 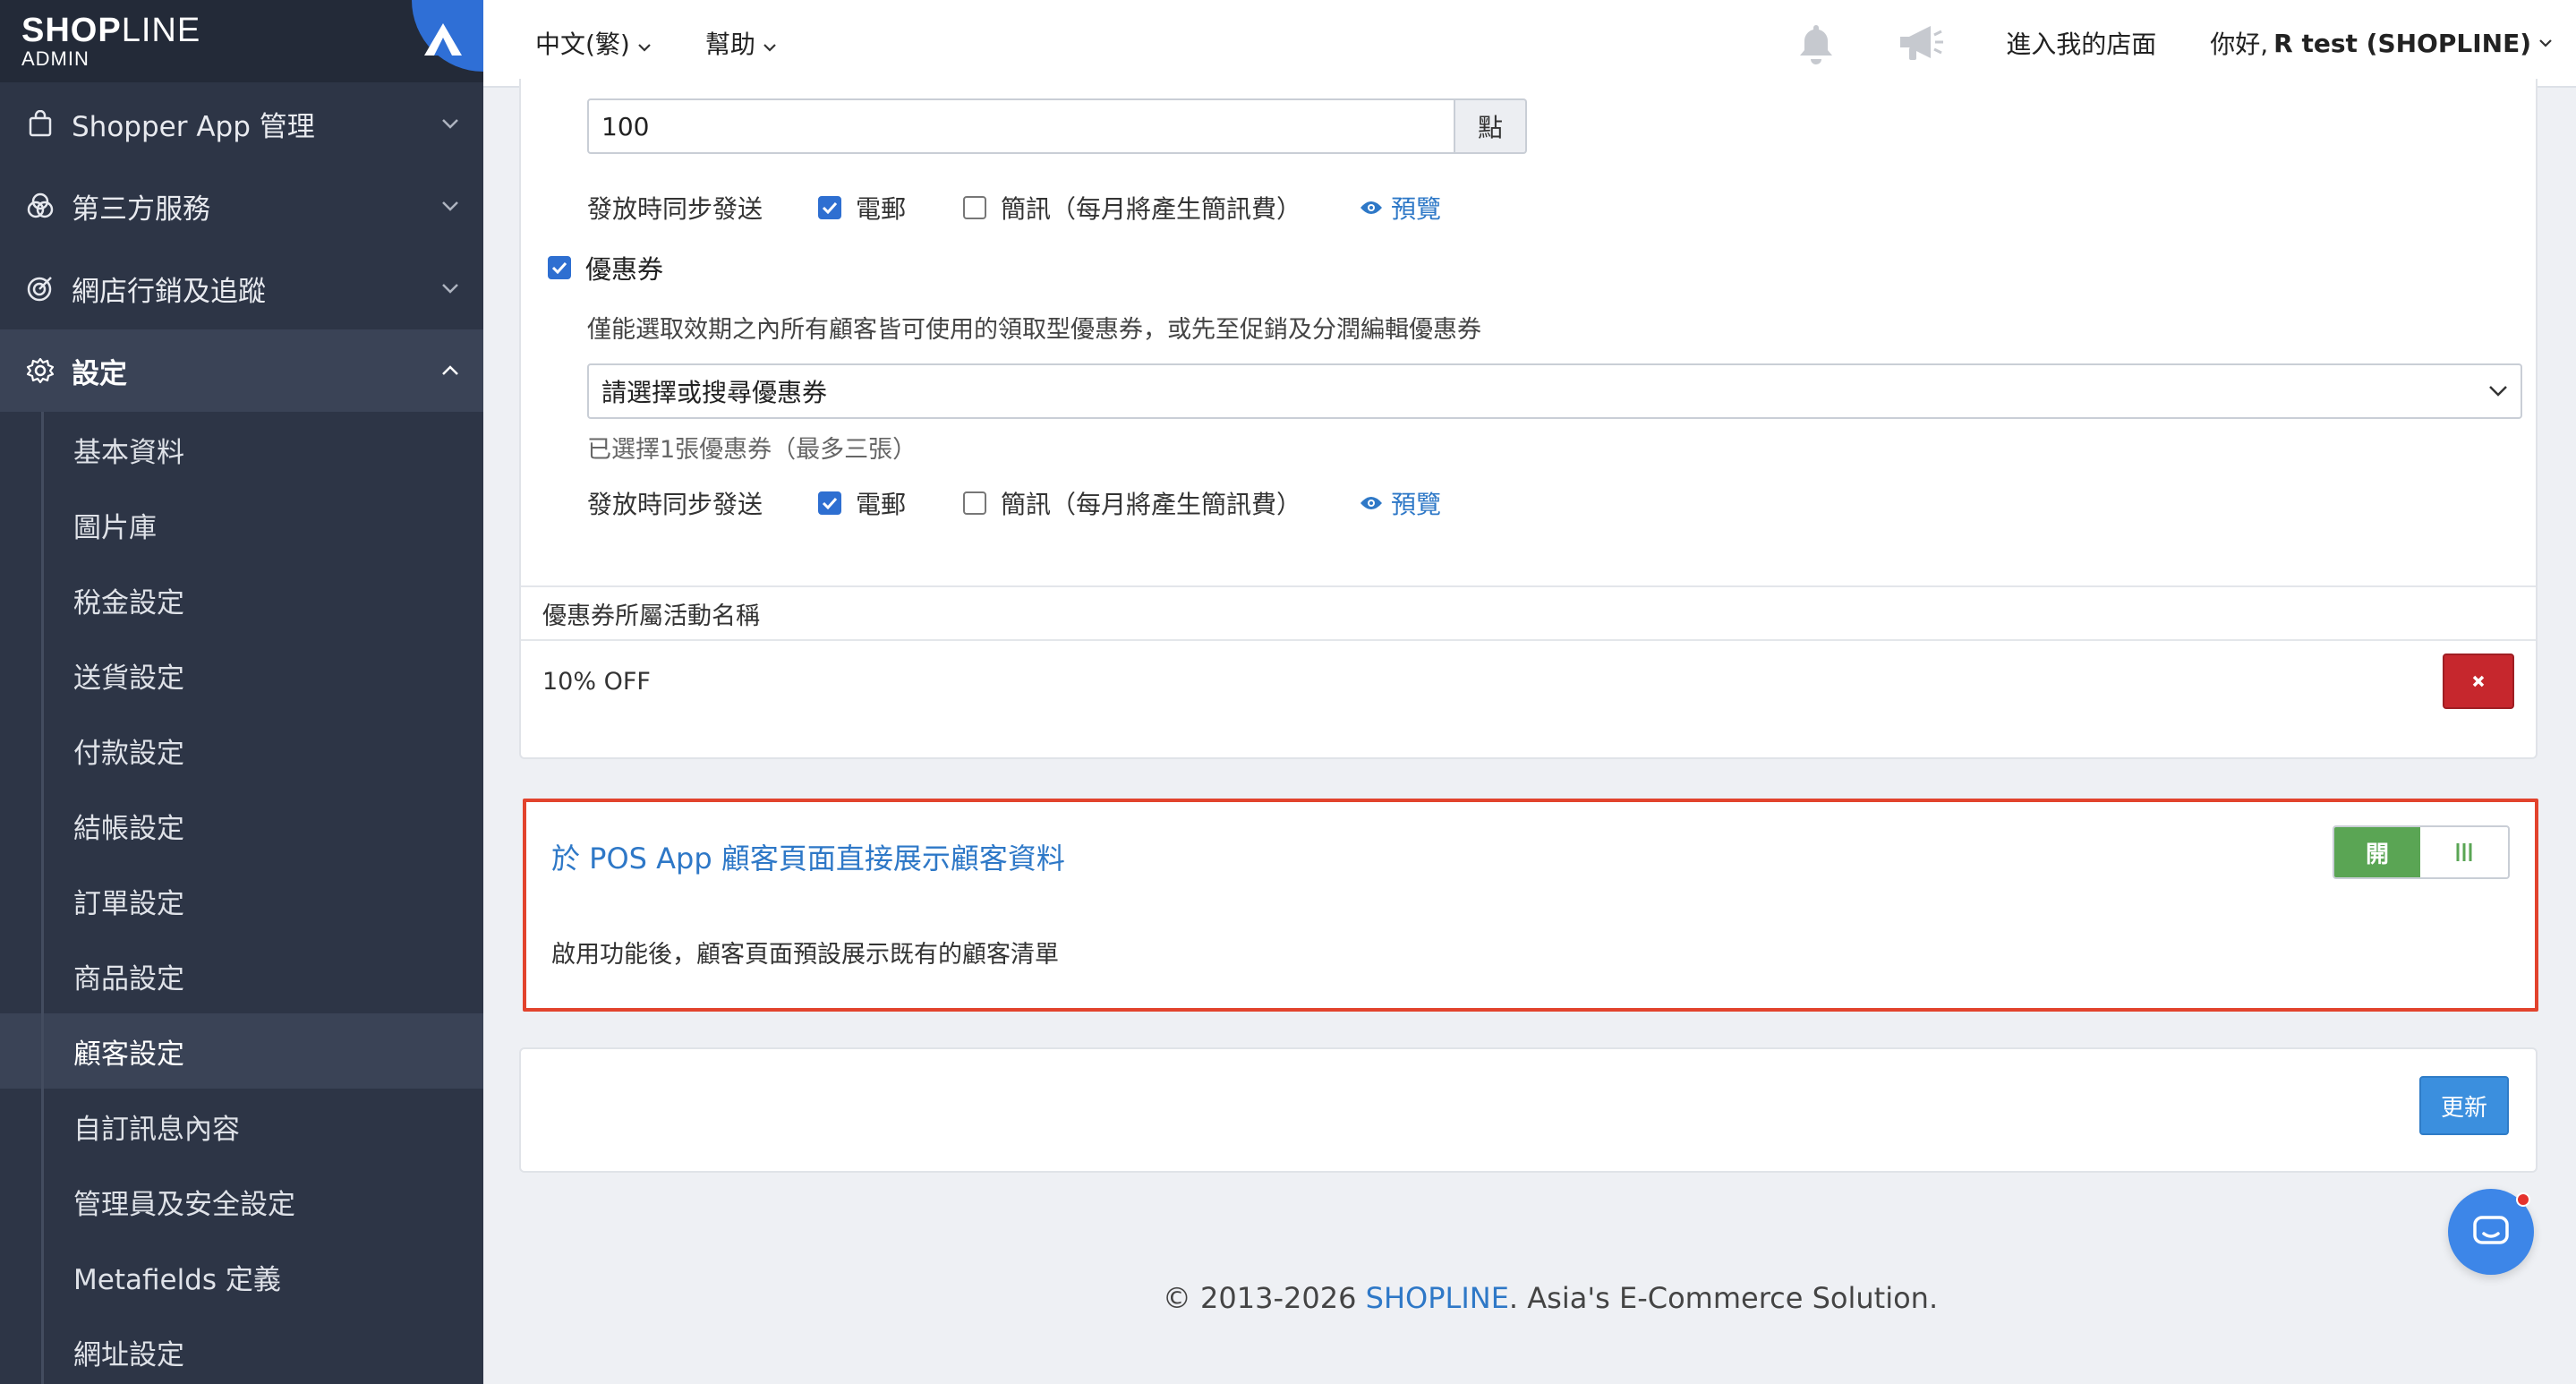 I want to click on megaphone-icon, so click(x=1921, y=43).